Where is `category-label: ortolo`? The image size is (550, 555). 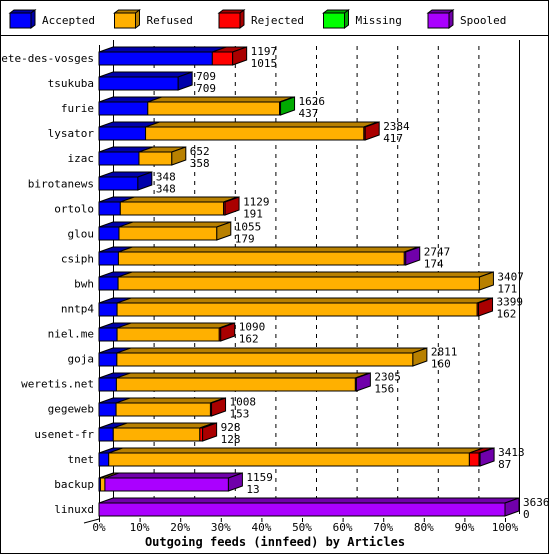 category-label: ortolo is located at coordinates (74, 208).